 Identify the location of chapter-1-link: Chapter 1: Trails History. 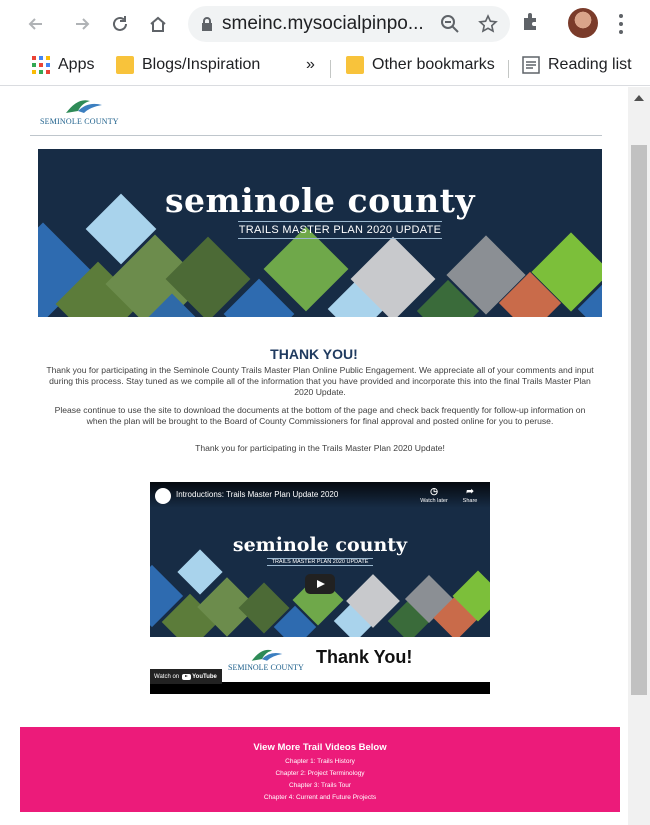
(320, 761).